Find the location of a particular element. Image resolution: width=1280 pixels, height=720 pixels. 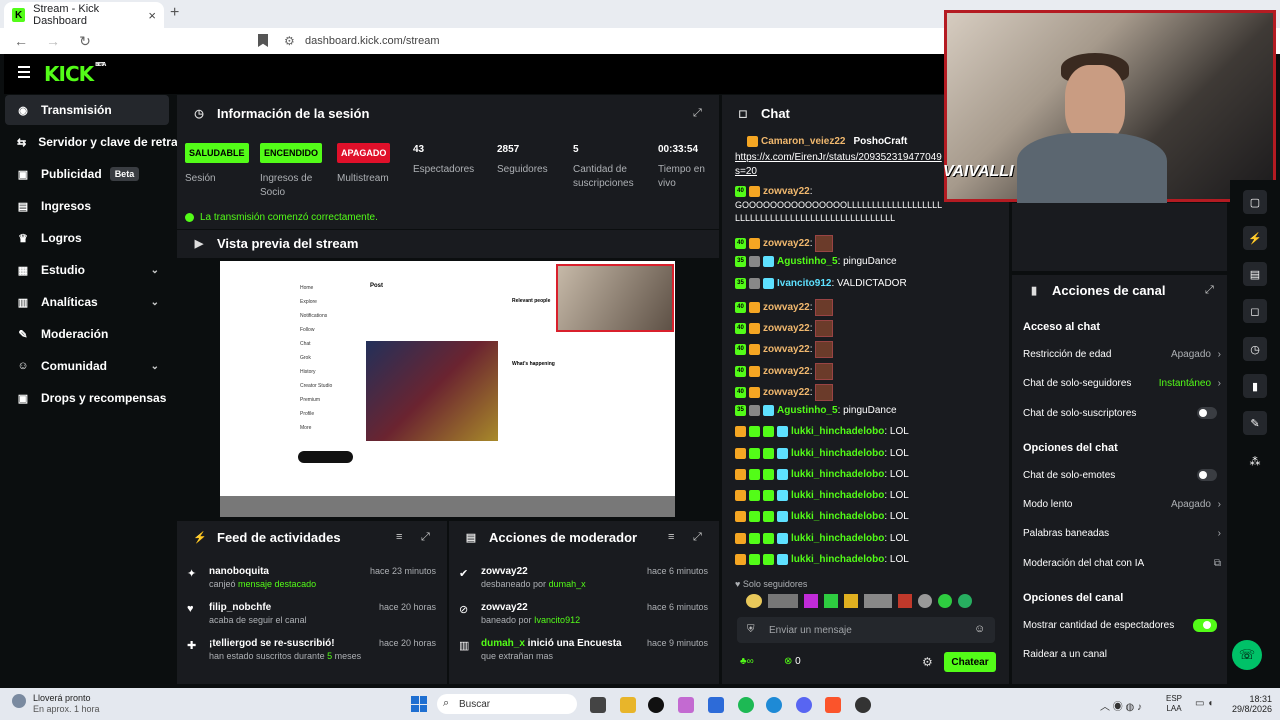

url-text: dashboard.kick.com/stream is located at coordinates (372, 41).